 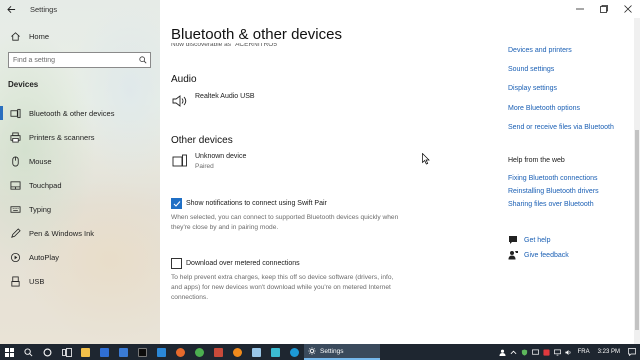 I want to click on swift-pair-checkbox, so click(x=176, y=203).